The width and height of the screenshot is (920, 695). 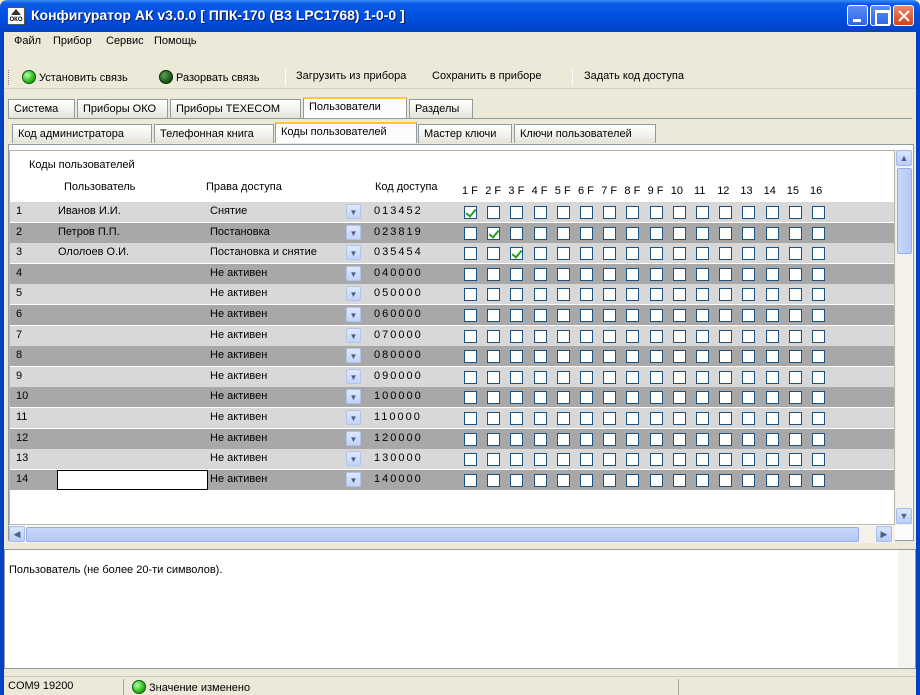 I want to click on table-row: 14 Не активен ▼ 140000, so click(x=452, y=479).